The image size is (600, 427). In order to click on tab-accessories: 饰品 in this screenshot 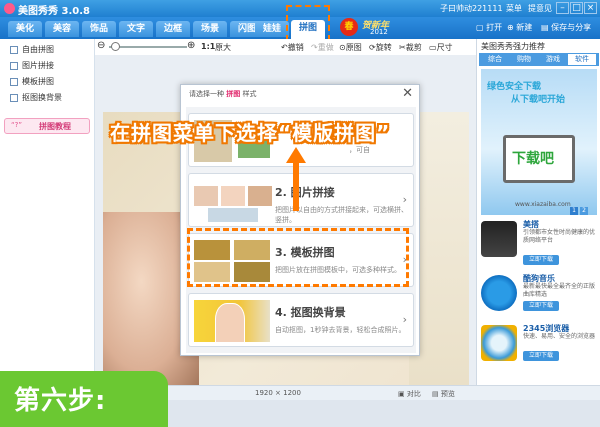, I will do `click(99, 29)`.